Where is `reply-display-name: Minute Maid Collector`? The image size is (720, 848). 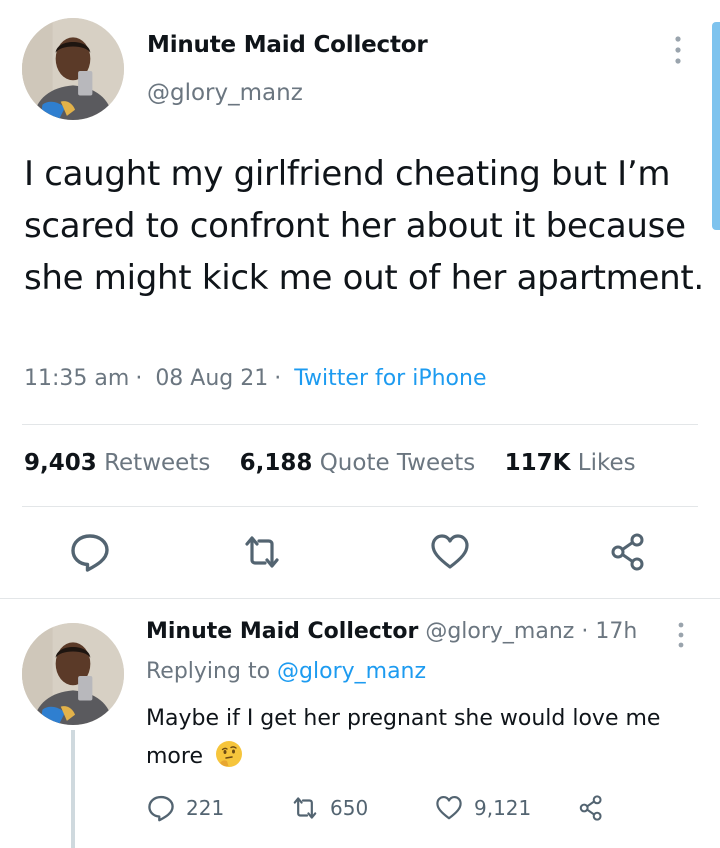 reply-display-name: Minute Maid Collector is located at coordinates (282, 631).